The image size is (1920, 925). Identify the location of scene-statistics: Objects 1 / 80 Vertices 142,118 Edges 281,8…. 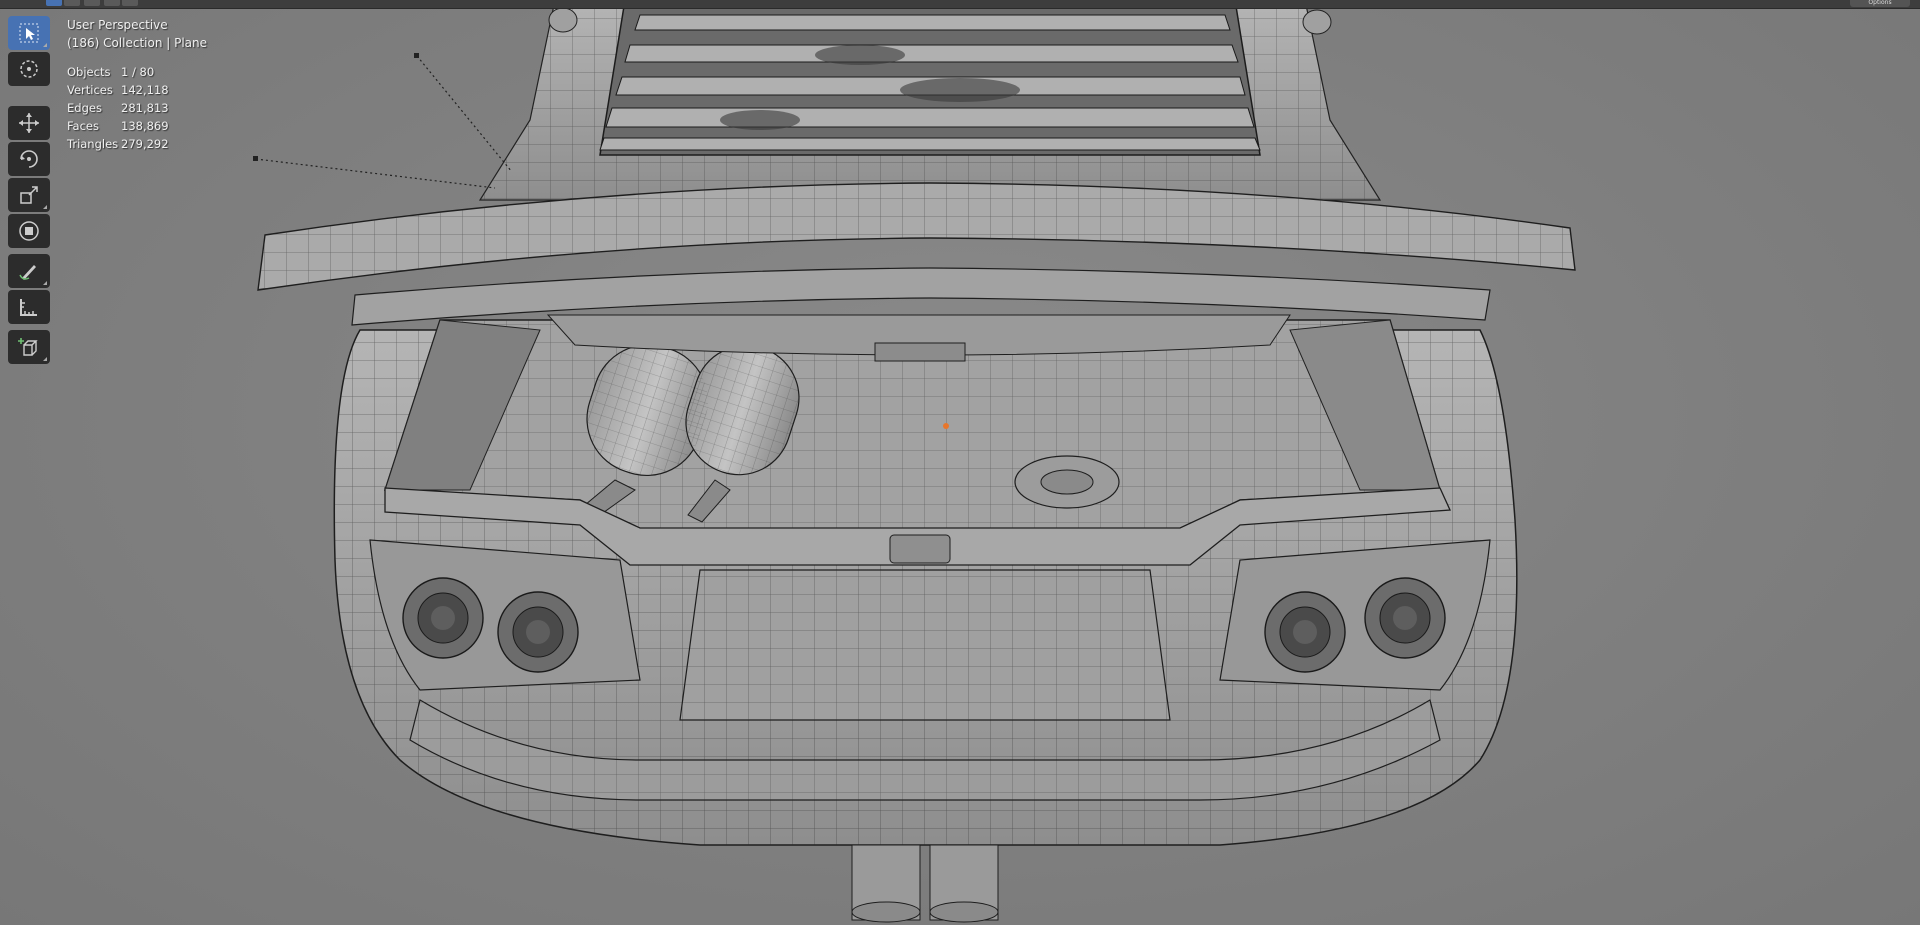
(118, 108).